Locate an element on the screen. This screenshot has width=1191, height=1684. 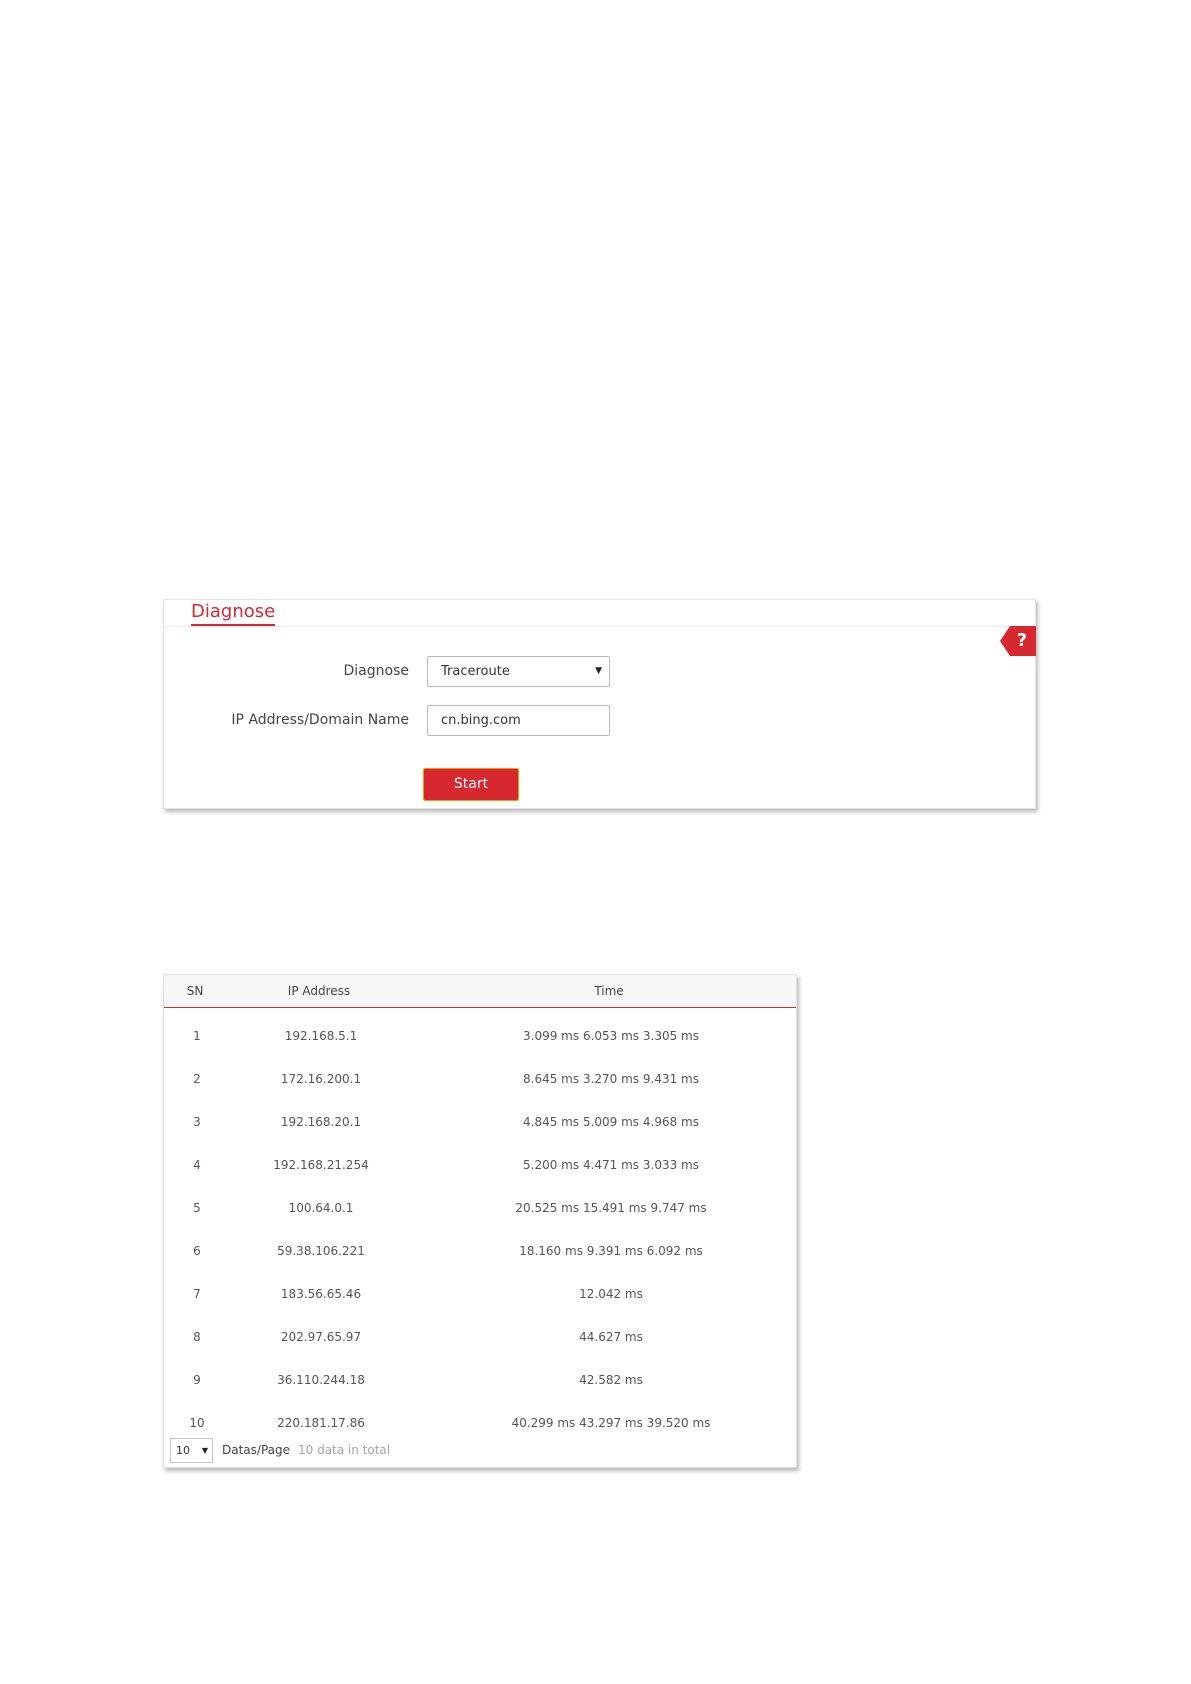
cell-sn: 3 is located at coordinates (197, 1122).